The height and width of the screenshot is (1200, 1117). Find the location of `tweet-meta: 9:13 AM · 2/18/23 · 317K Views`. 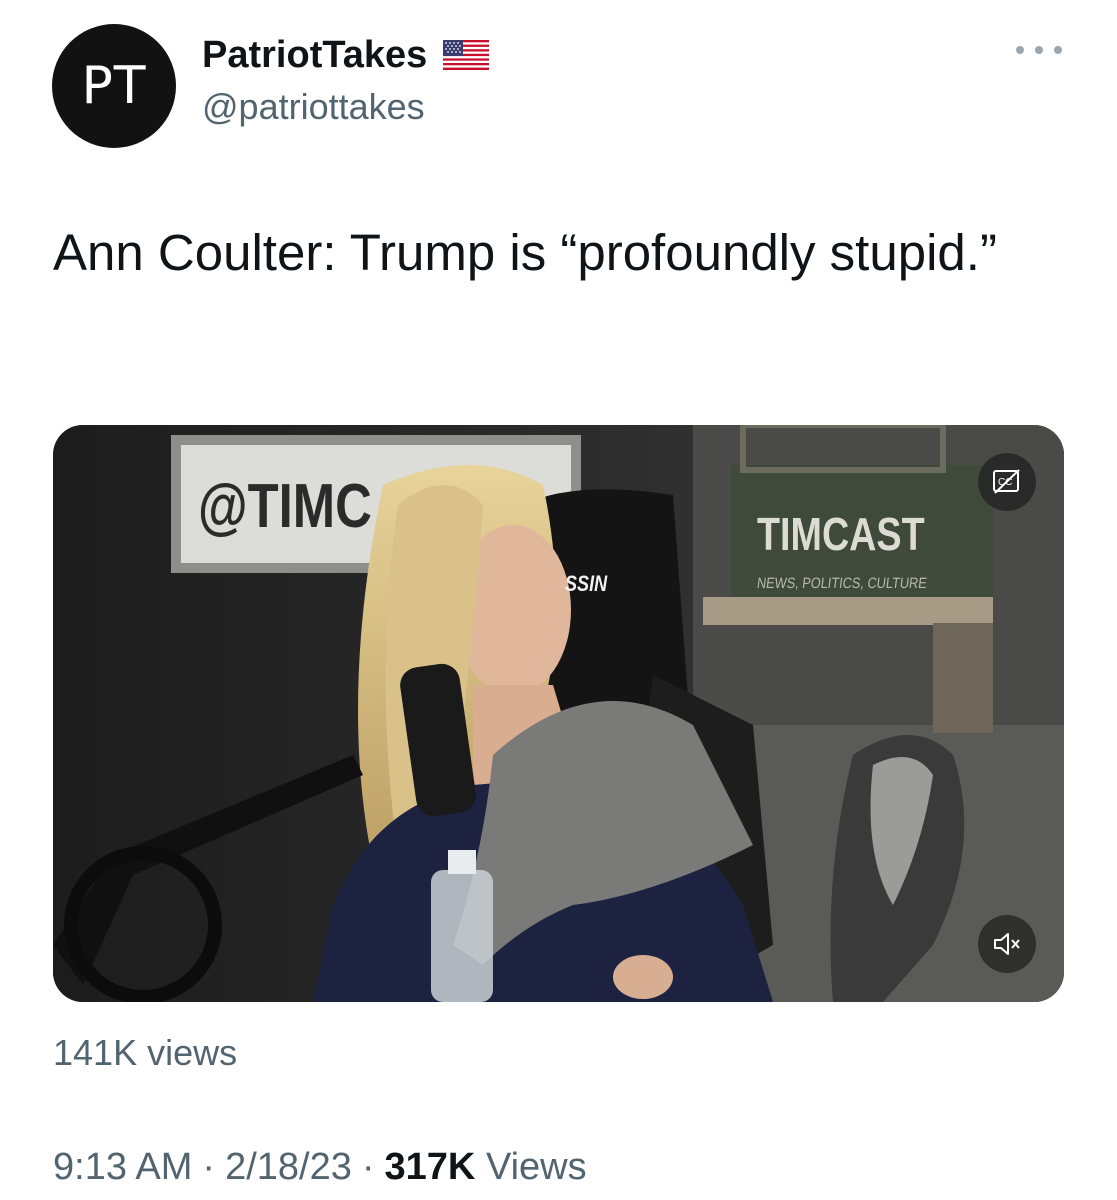

tweet-meta: 9:13 AM · 2/18/23 · 317K Views is located at coordinates (320, 1167).